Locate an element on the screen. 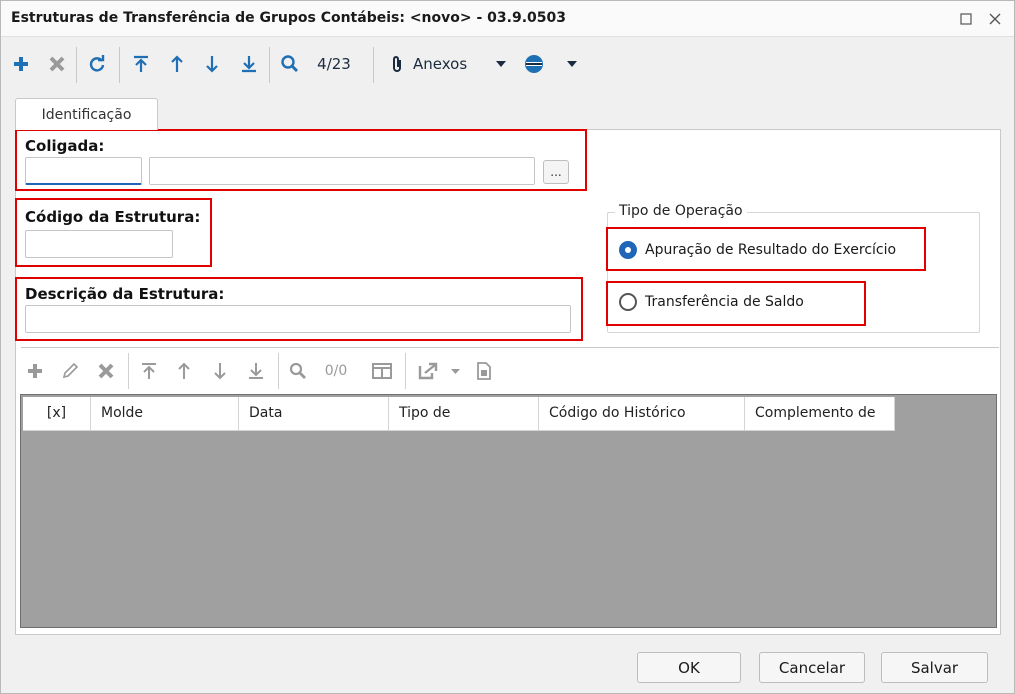  close-icon is located at coordinates (995, 19).